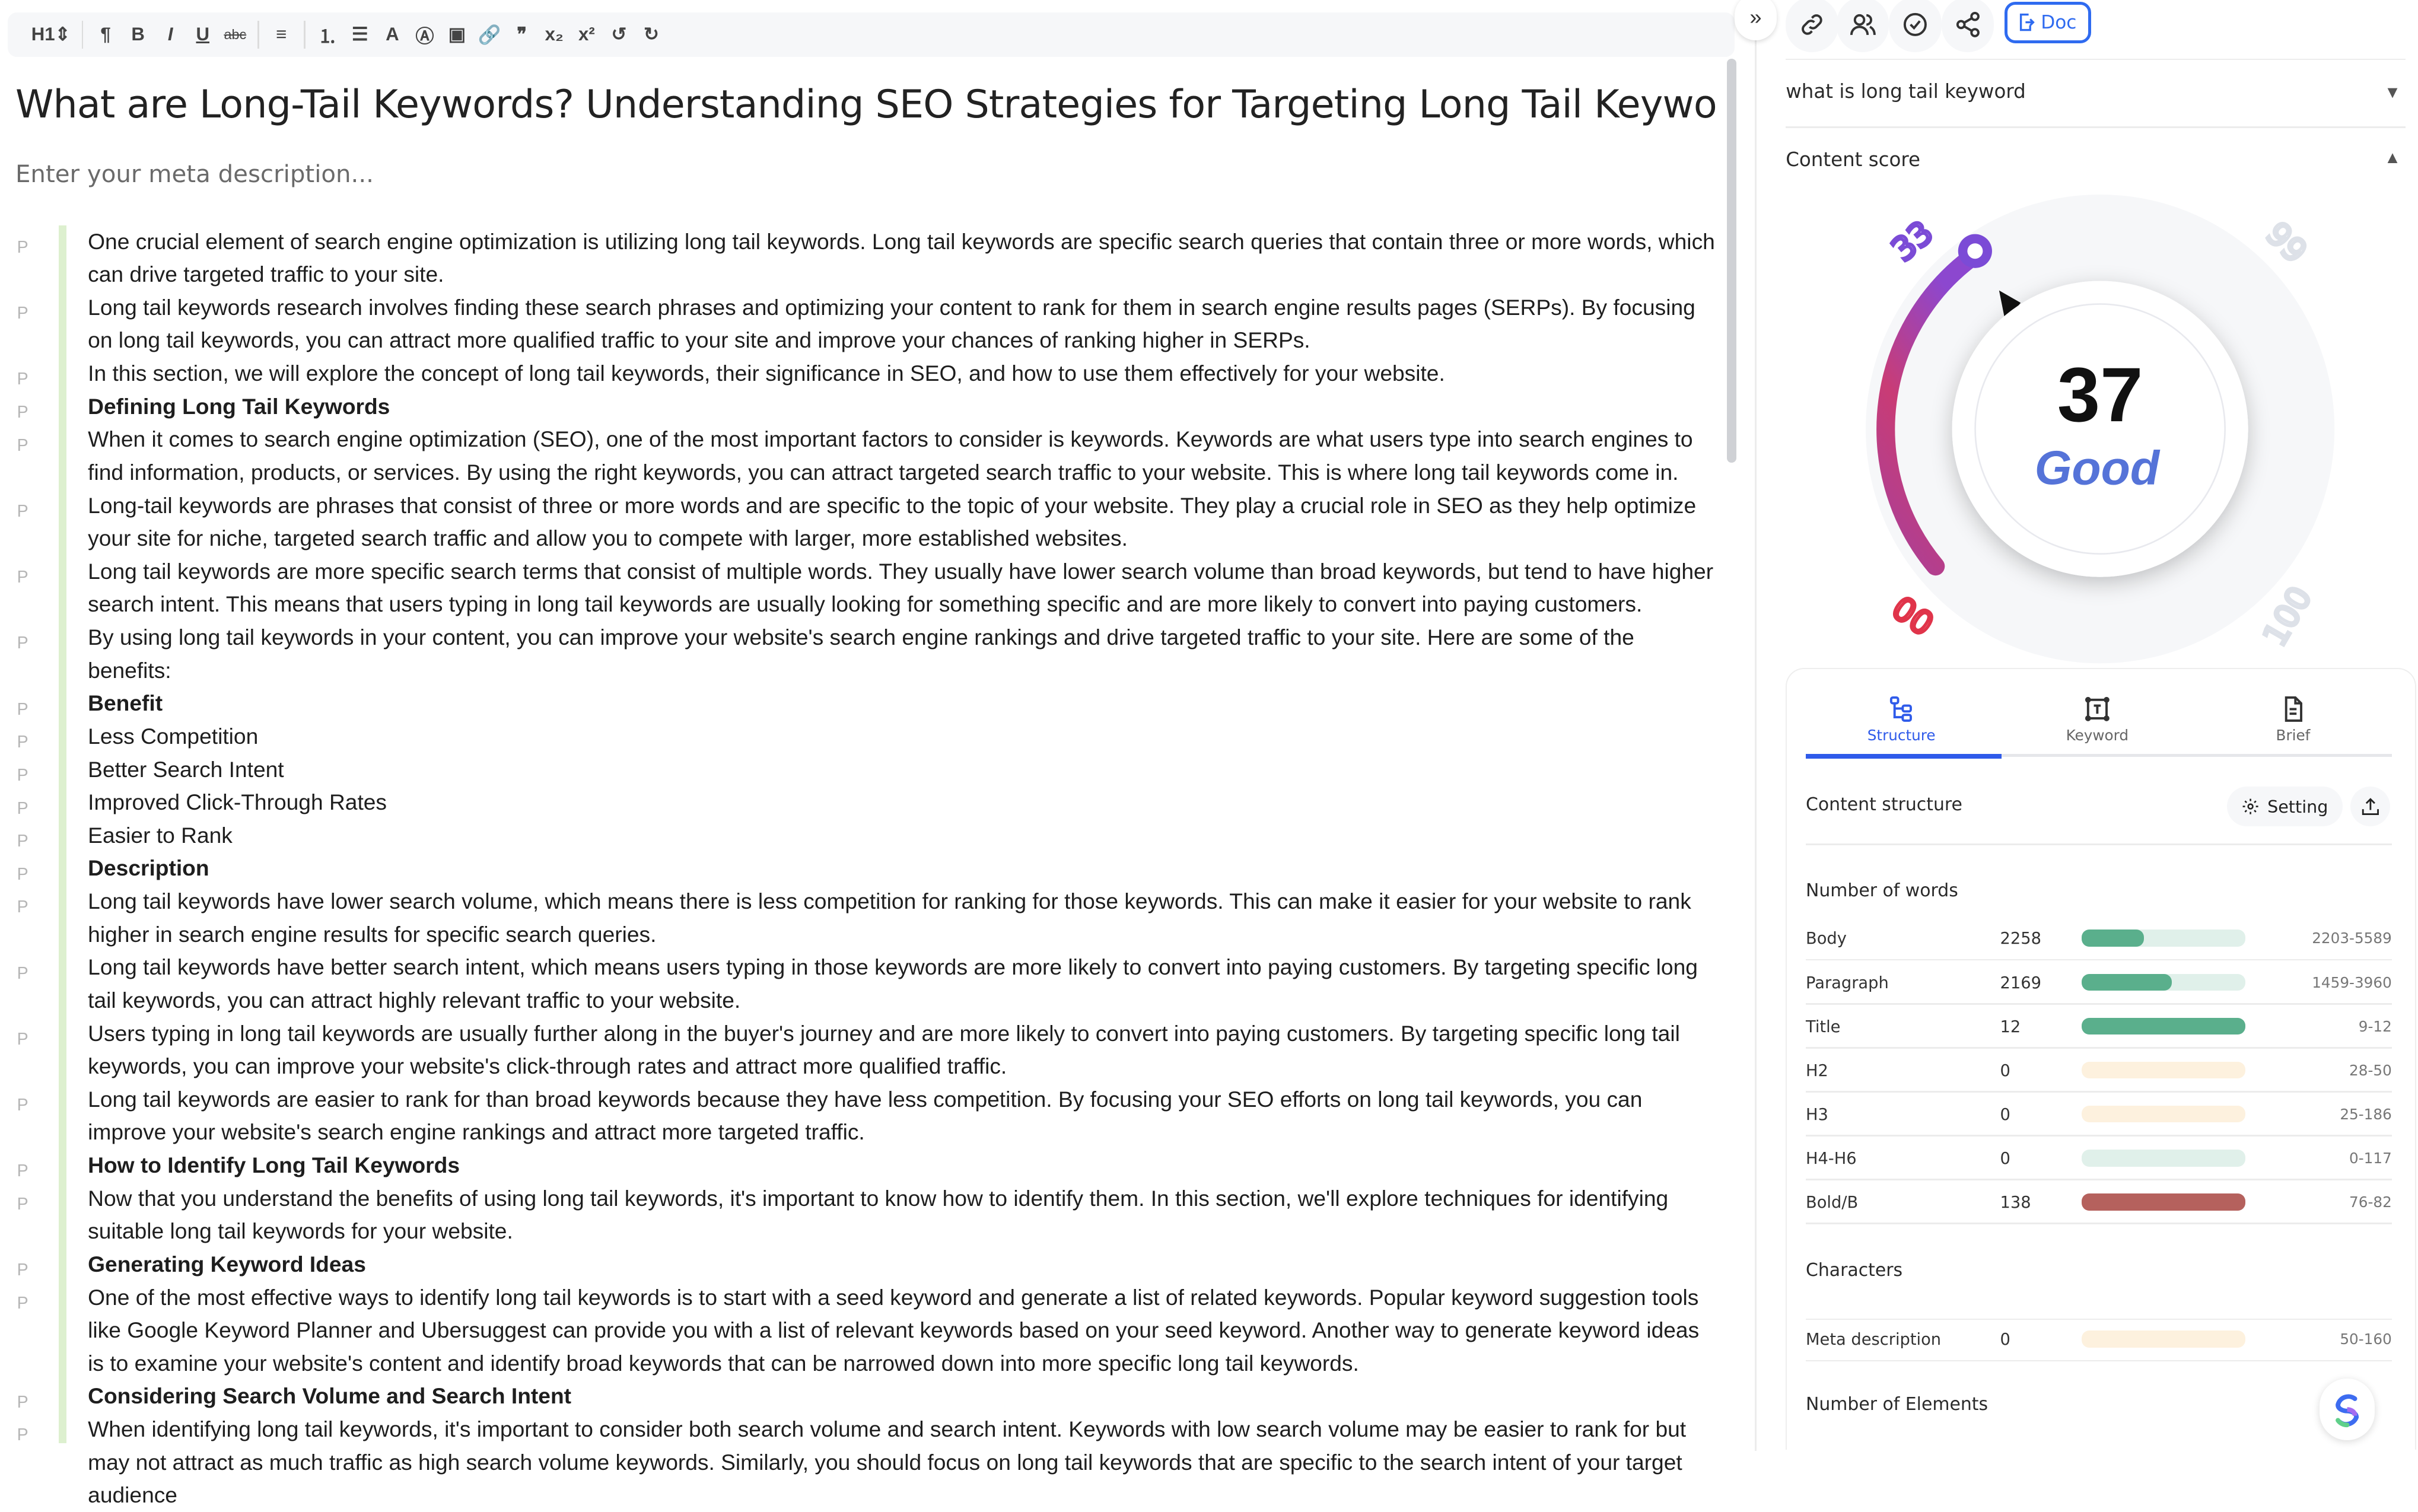 The image size is (2418, 1512). I want to click on chevron-down-icon: ▼, so click(2392, 93).